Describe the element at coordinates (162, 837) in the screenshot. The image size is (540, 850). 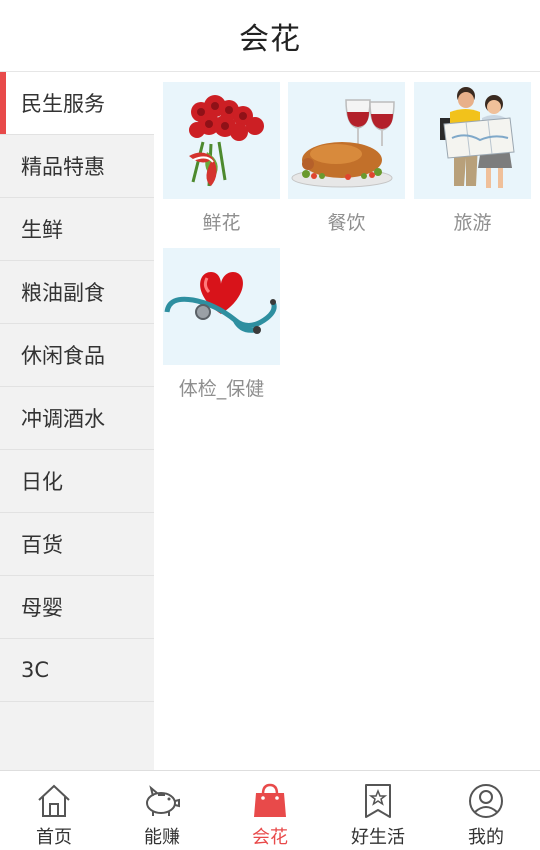
I see `tab-label: 能赚` at that location.